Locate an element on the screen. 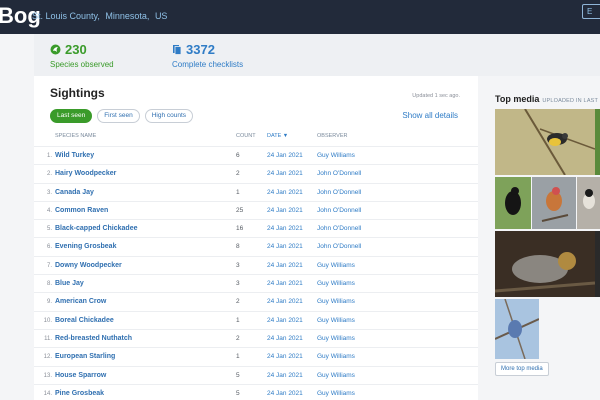 This screenshot has width=600, height=400. media-photo-chickadee is located at coordinates (588, 203).